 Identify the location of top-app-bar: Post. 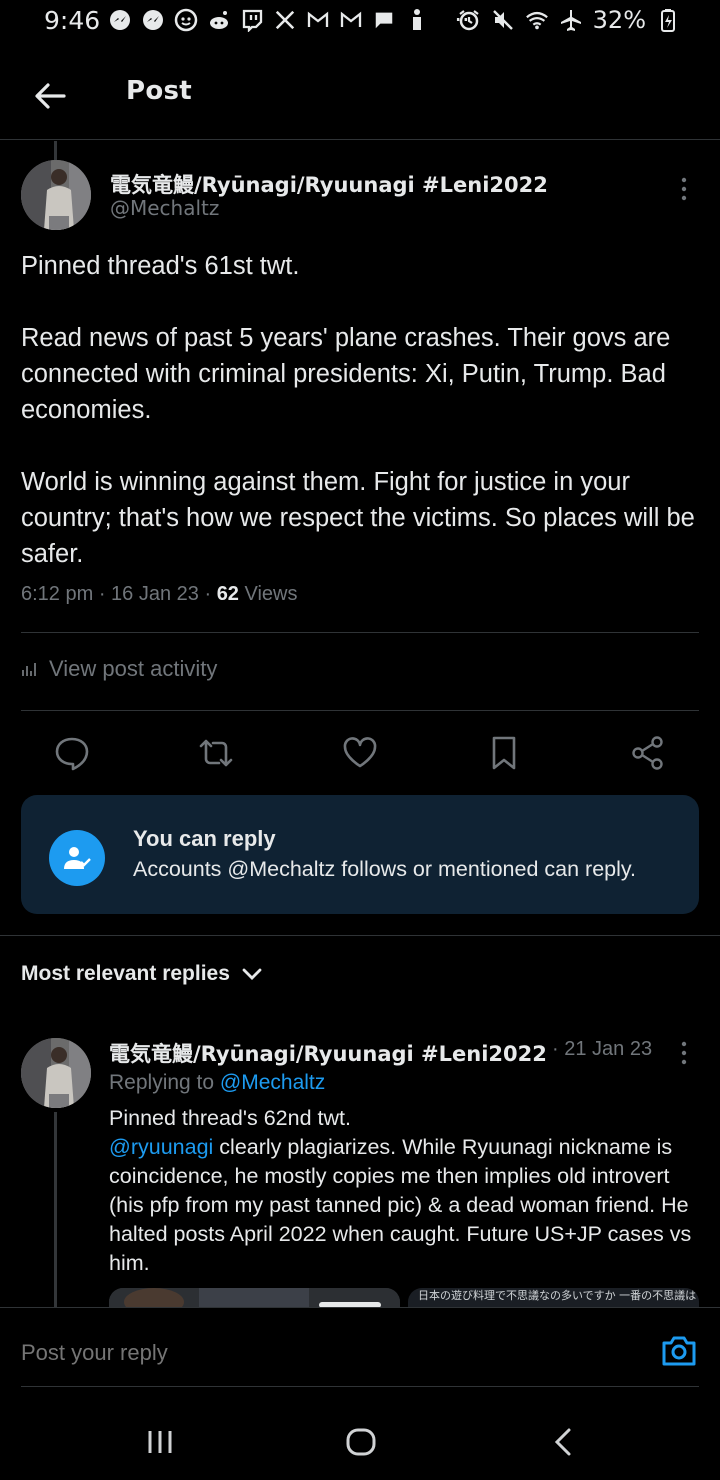
(360, 98).